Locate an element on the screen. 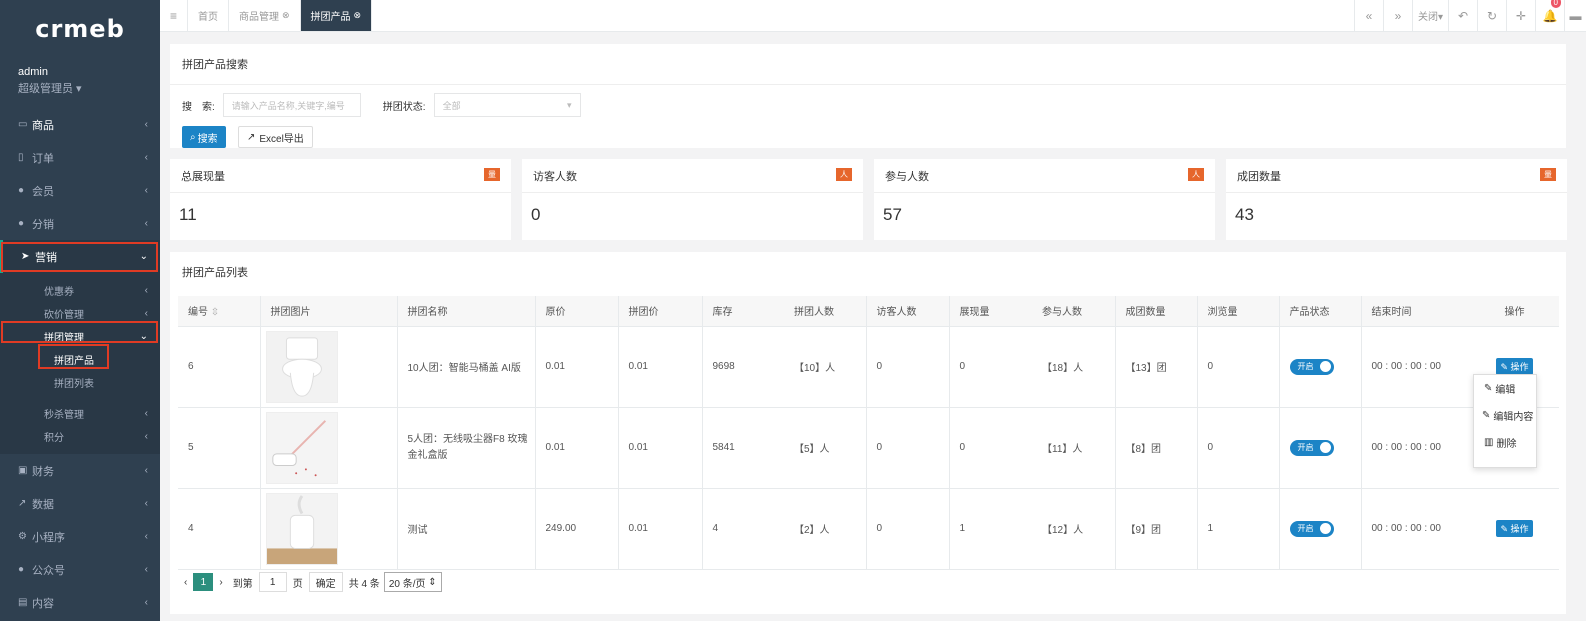  keyword-input: 请输入产品名称,关键字,编号 is located at coordinates (291, 105).